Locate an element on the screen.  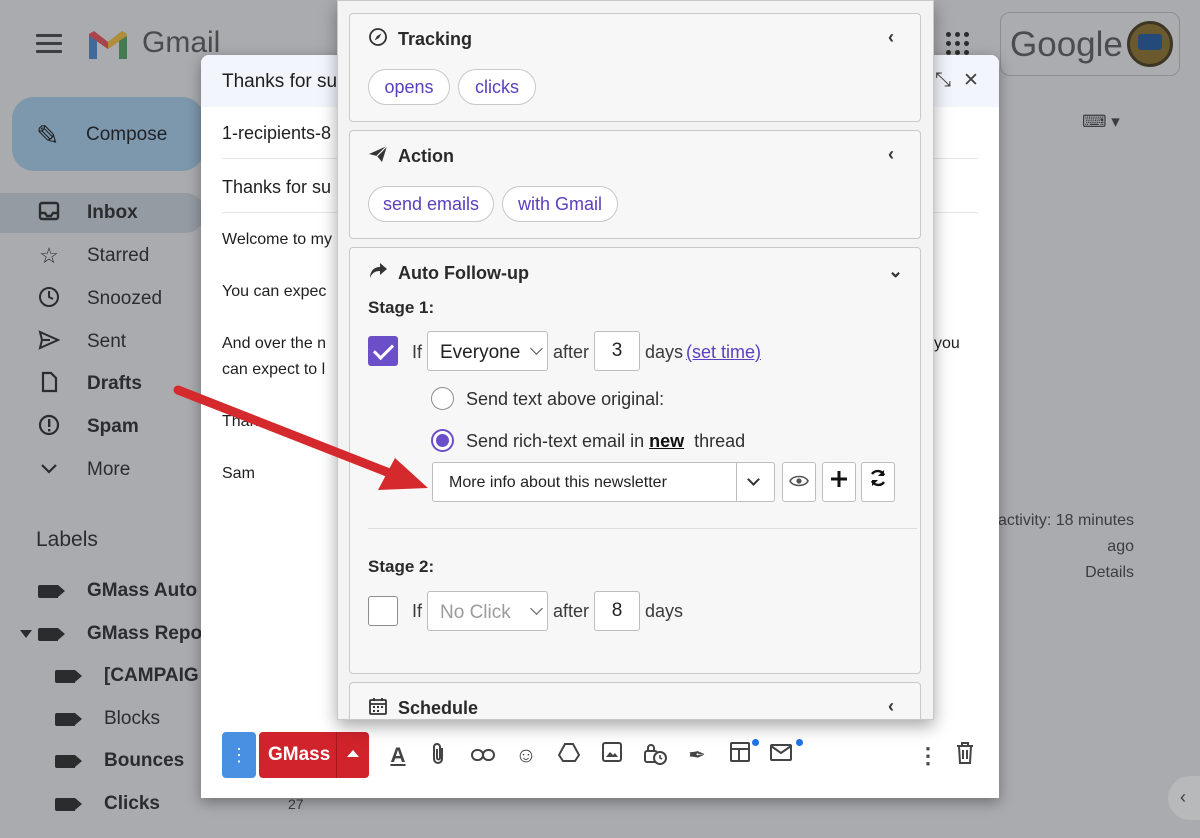
label-text: Blocks is located at coordinates (132, 718).